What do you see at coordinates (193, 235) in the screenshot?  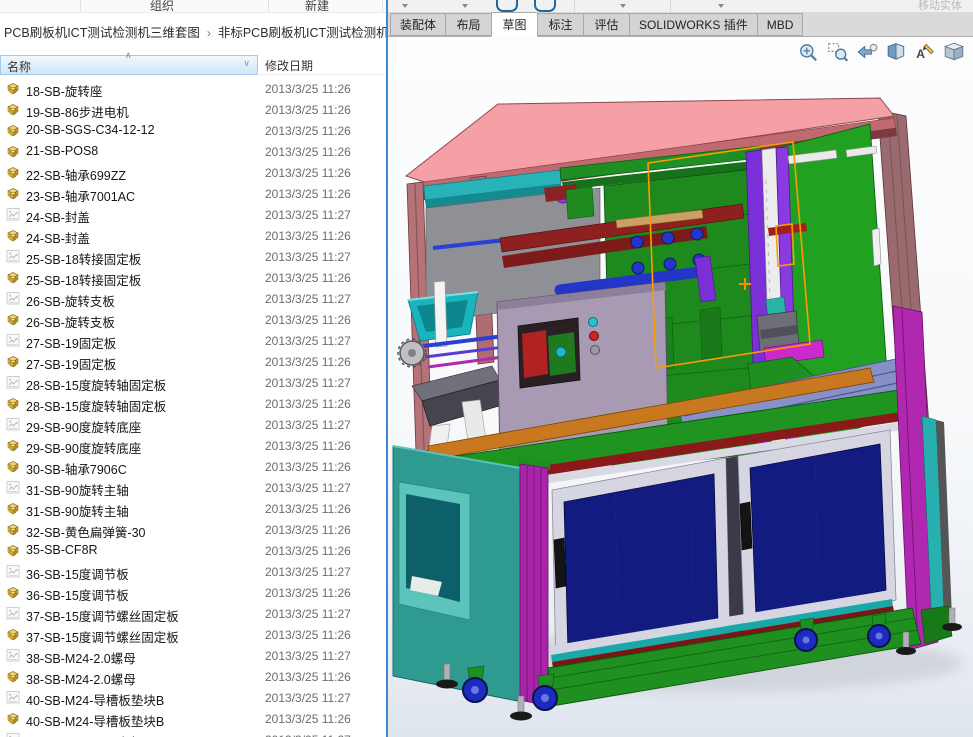 I see `file-row: 24-SB-封盖 2013/3/25 11:26` at bounding box center [193, 235].